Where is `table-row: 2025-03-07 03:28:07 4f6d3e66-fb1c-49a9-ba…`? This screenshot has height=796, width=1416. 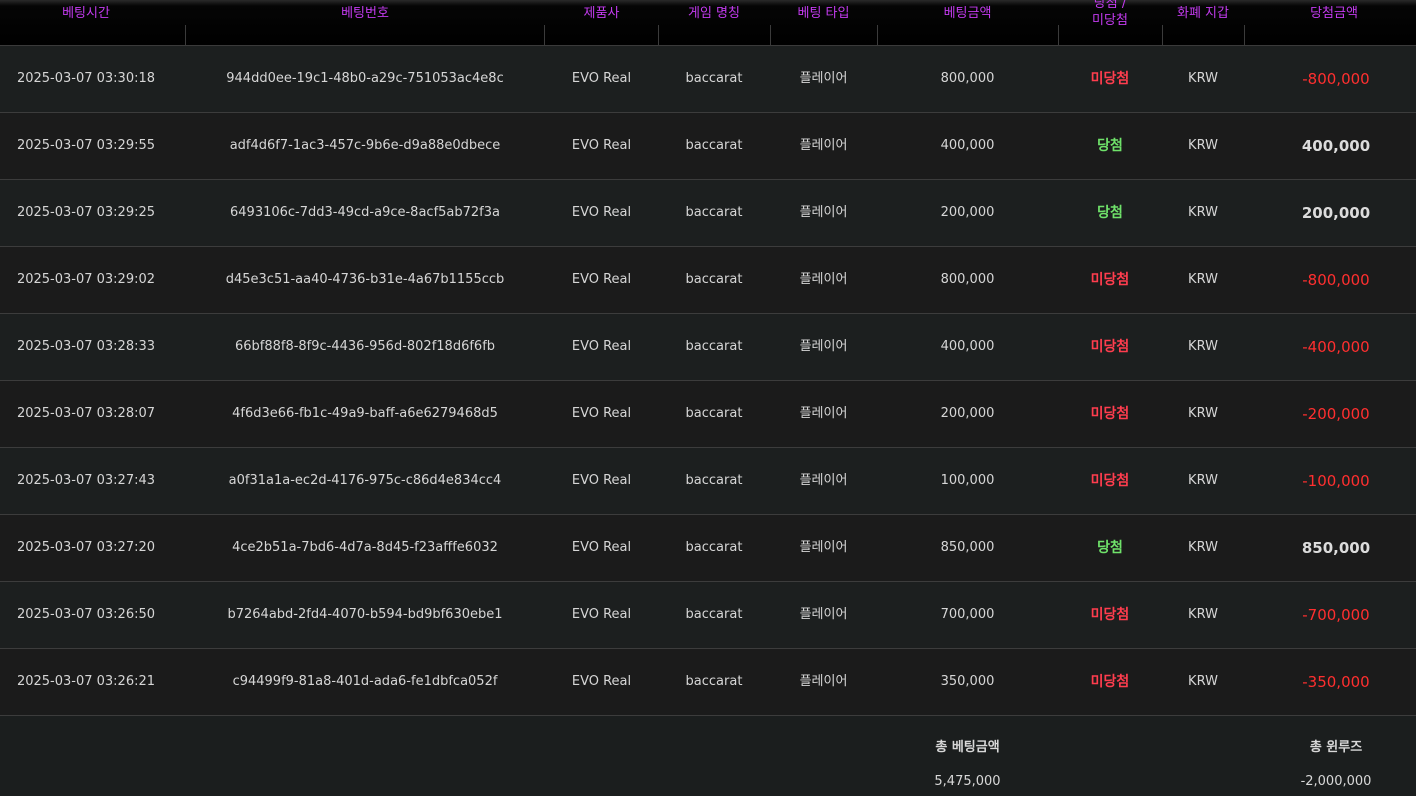 table-row: 2025-03-07 03:28:07 4f6d3e66-fb1c-49a9-ba… is located at coordinates (708, 414).